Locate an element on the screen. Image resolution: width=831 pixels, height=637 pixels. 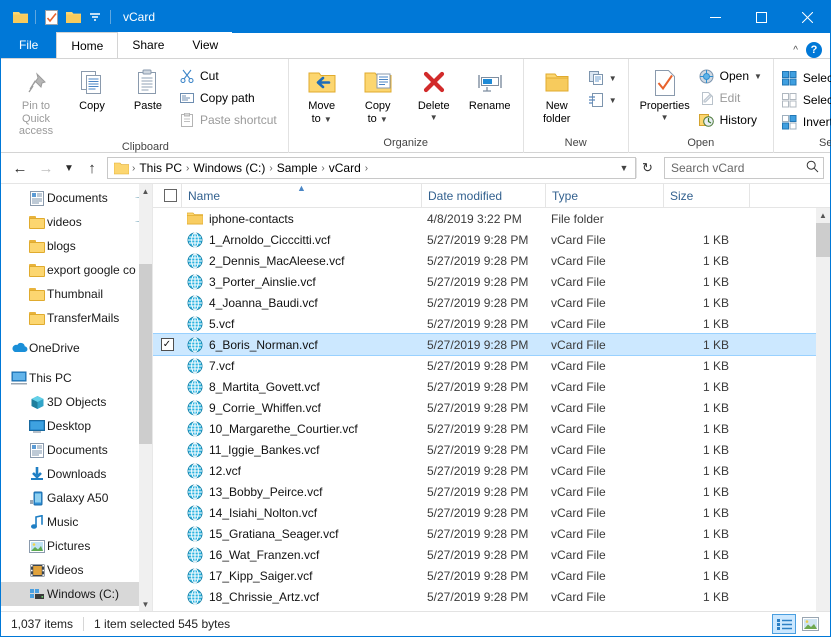
cell-name: 1_Arnoldo_Cicccitti.vcf is located at coordinates (301, 239).